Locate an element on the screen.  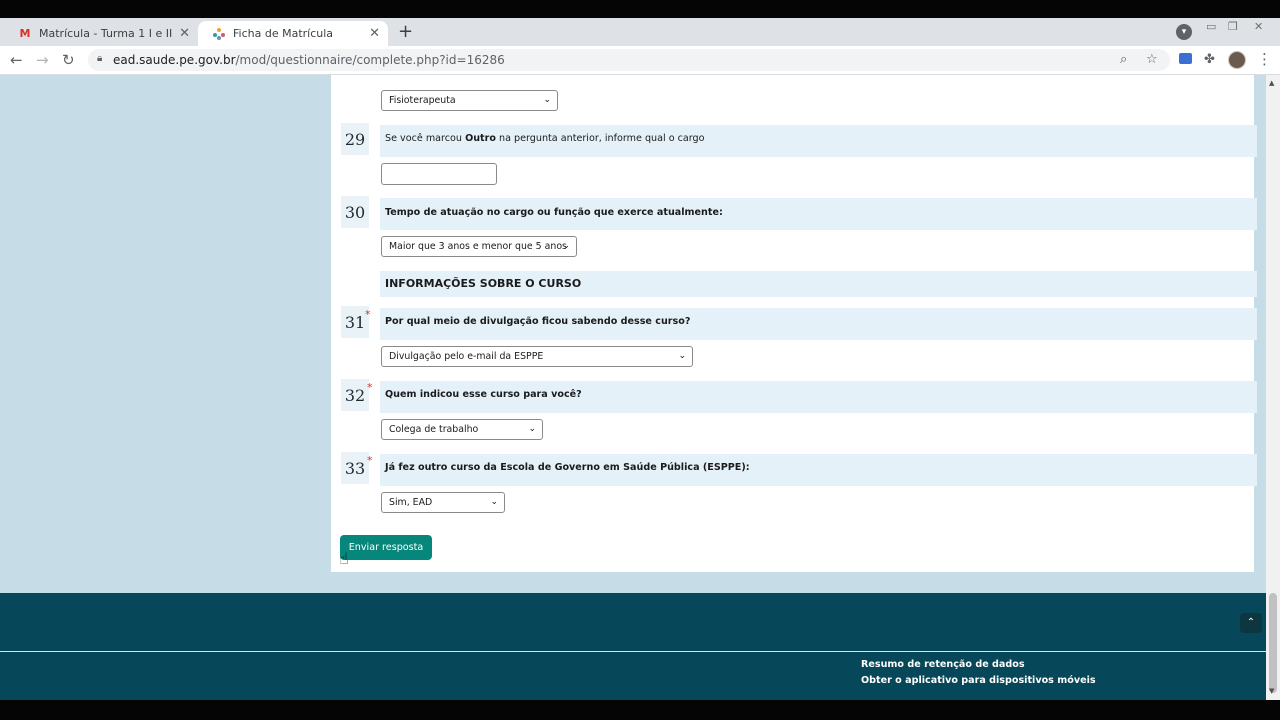
forward-icon: → is located at coordinates (42, 60).